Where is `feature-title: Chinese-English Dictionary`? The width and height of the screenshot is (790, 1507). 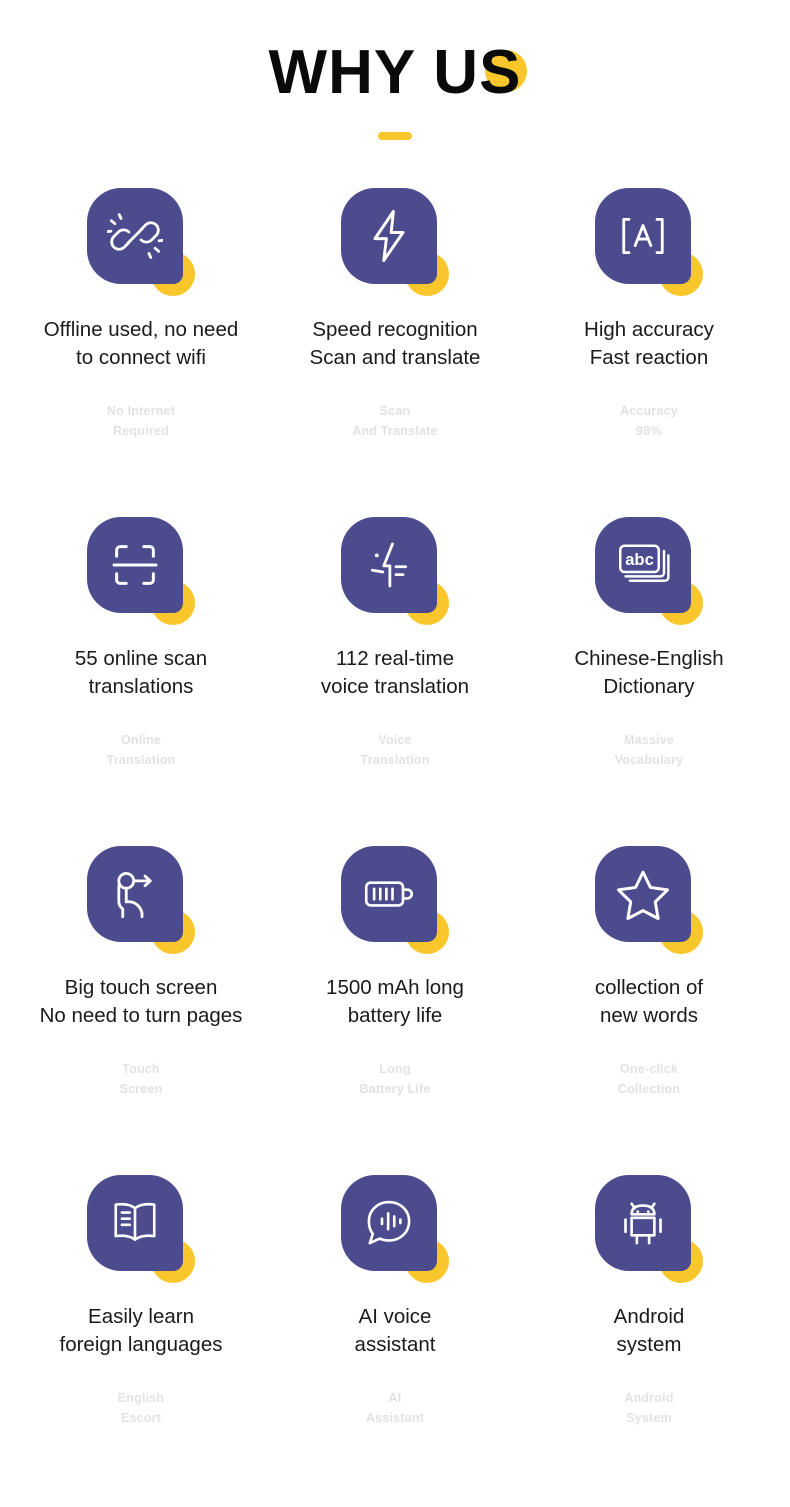
feature-title: Chinese-English Dictionary is located at coordinates (649, 672).